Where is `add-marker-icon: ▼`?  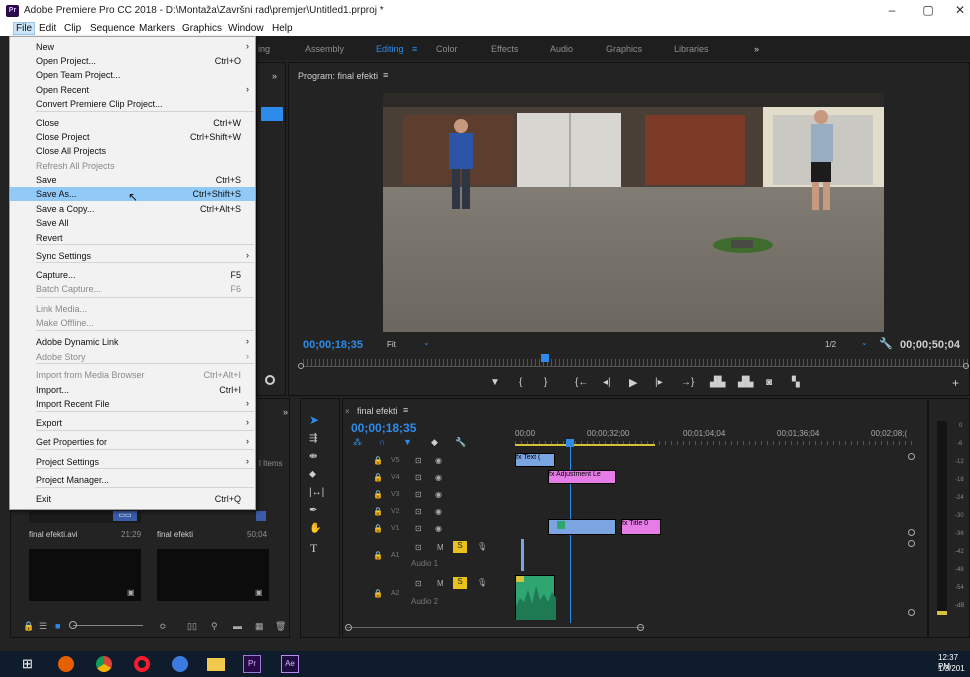 add-marker-icon: ▼ is located at coordinates (495, 382).